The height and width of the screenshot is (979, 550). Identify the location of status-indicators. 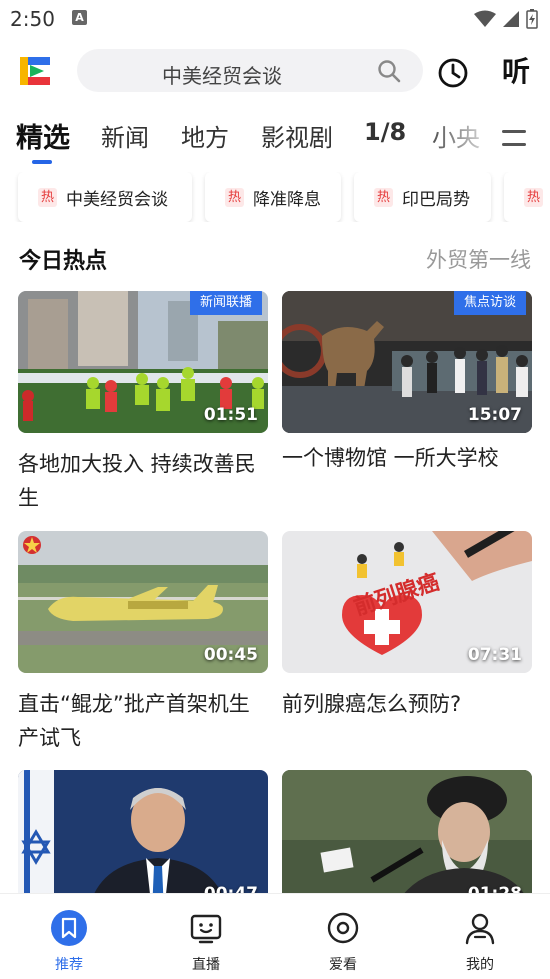
(506, 19).